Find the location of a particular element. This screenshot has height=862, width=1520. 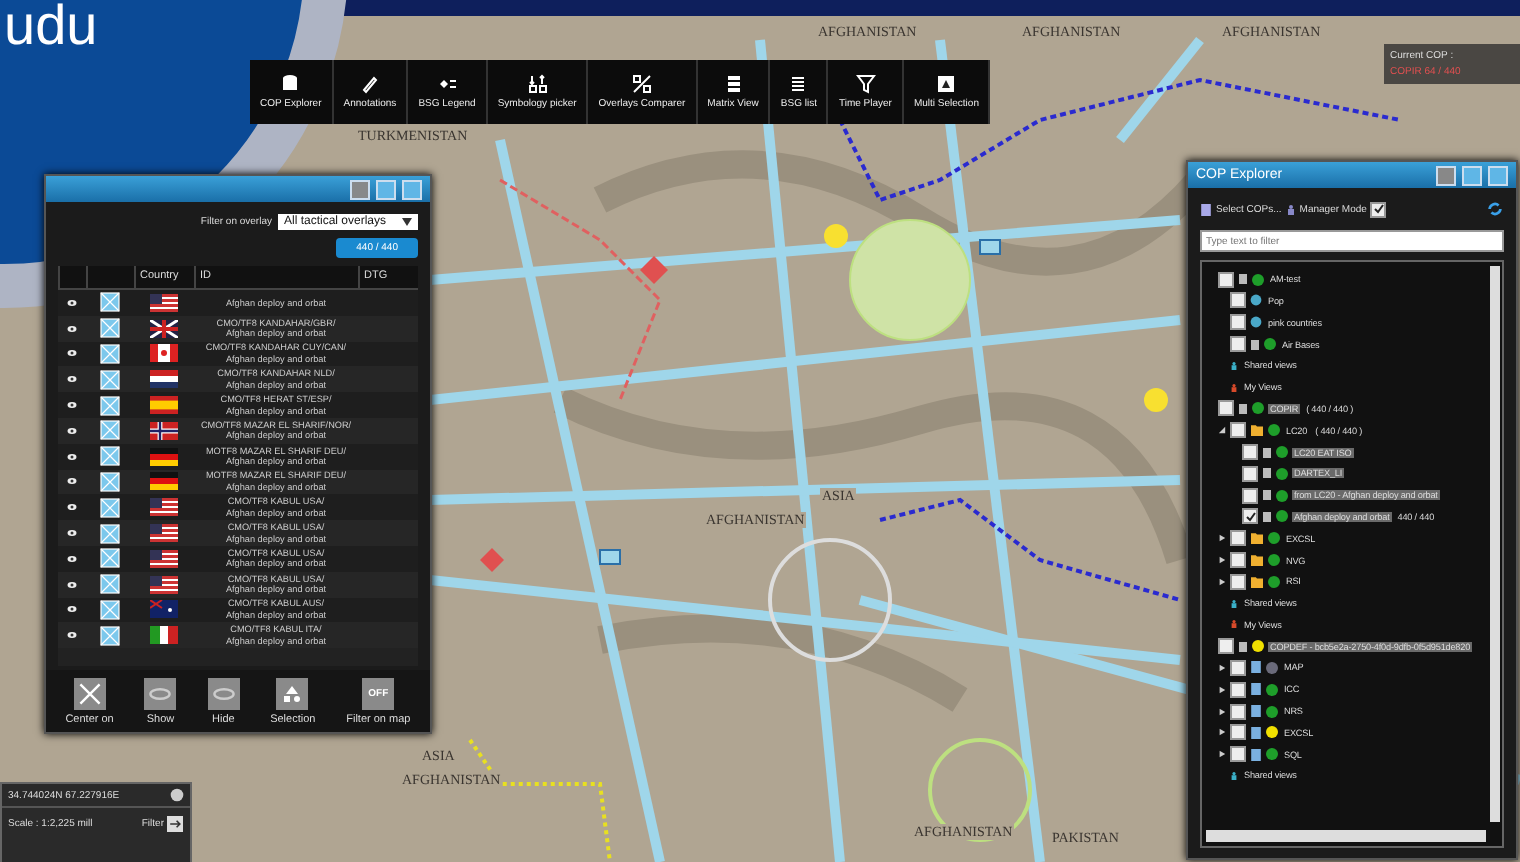

document-icon is located at coordinates (1206, 209).